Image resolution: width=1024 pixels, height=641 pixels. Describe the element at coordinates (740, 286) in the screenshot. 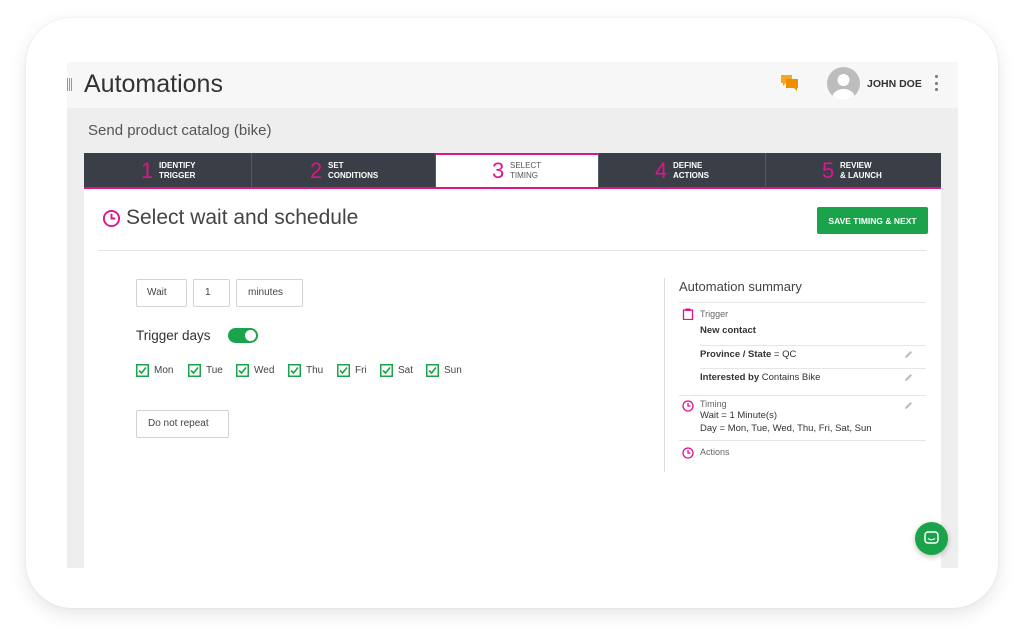

I see `summary-title: Automation summary` at that location.